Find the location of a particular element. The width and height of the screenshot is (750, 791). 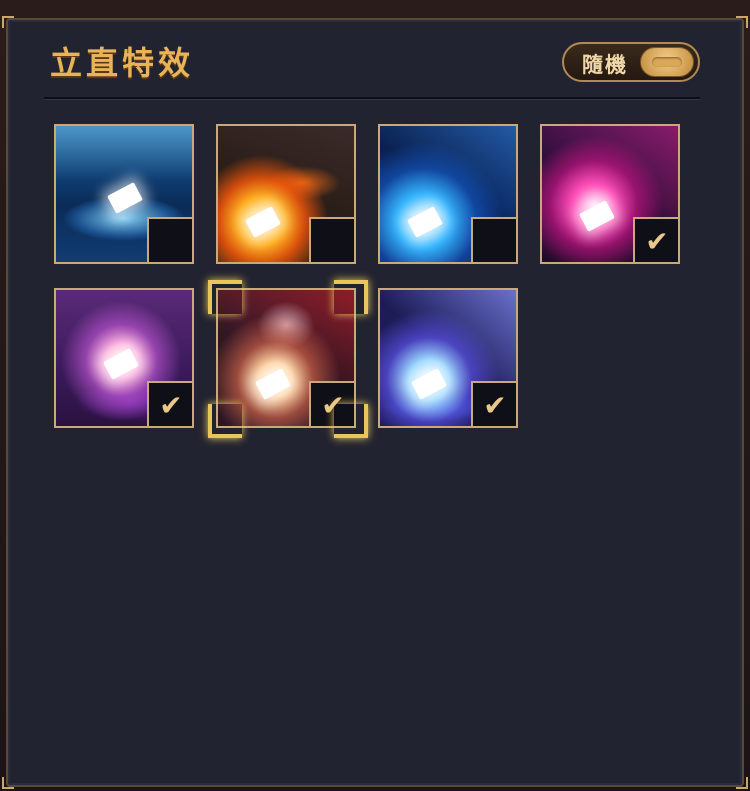

effect-tile-fire-comet is located at coordinates (286, 194).